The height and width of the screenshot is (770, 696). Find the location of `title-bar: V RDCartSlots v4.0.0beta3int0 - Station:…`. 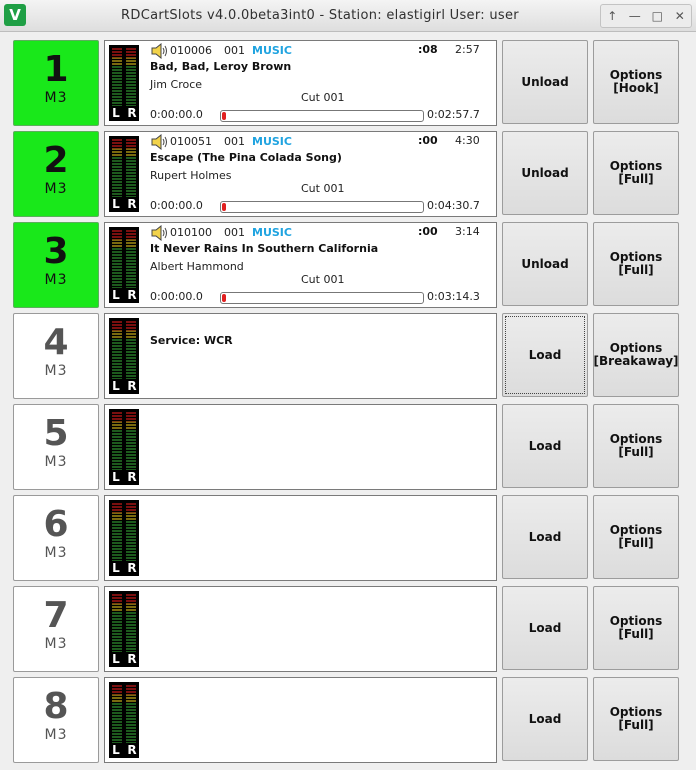

title-bar: V RDCartSlots v4.0.0beta3int0 - Station:… is located at coordinates (348, 16).